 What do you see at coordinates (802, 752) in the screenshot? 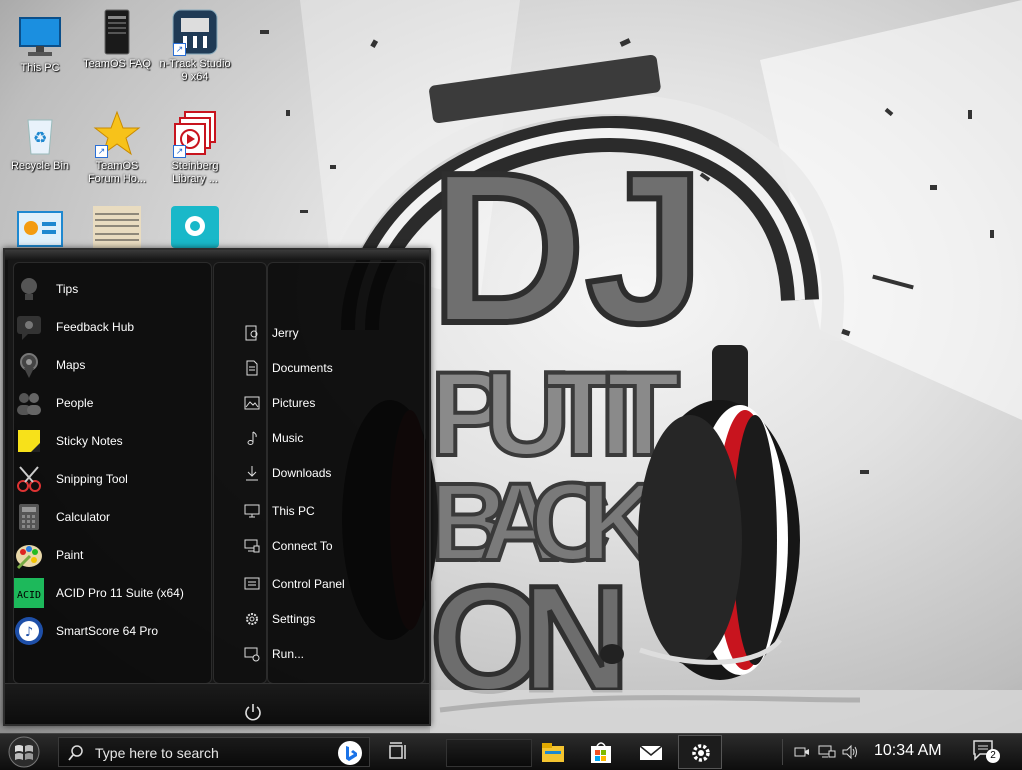
I see `meet-now-icon` at bounding box center [802, 752].